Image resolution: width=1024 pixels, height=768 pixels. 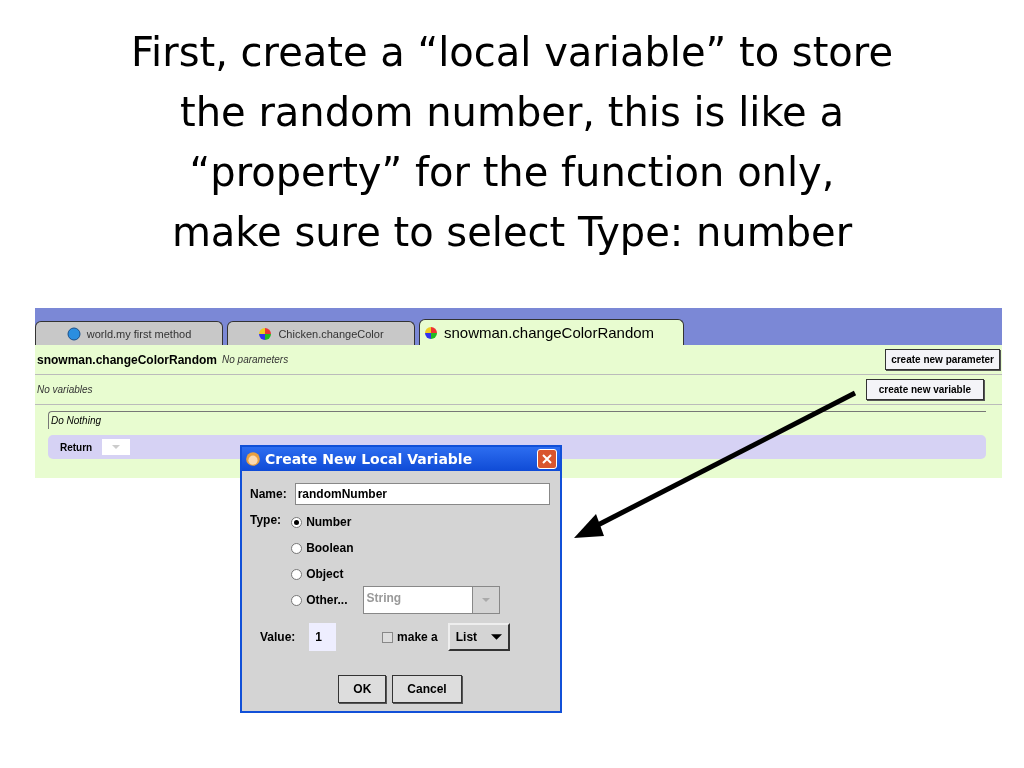 I want to click on method-name: snowman.changeColorRandom, so click(x=127, y=359).